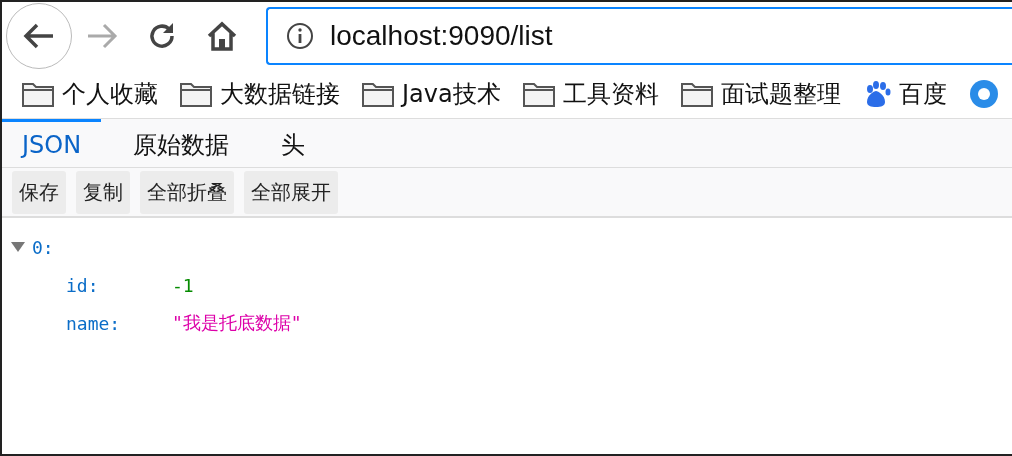 This screenshot has width=1012, height=456. What do you see at coordinates (431, 94) in the screenshot?
I see `bookmark-item: Java技术` at bounding box center [431, 94].